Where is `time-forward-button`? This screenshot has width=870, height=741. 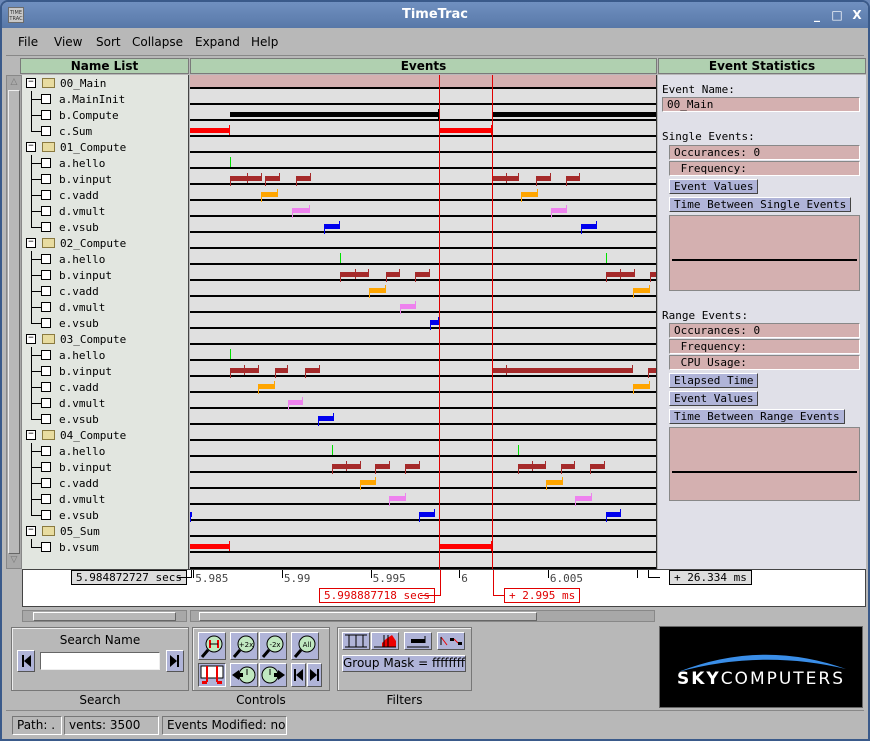
time-forward-button is located at coordinates (273, 675).